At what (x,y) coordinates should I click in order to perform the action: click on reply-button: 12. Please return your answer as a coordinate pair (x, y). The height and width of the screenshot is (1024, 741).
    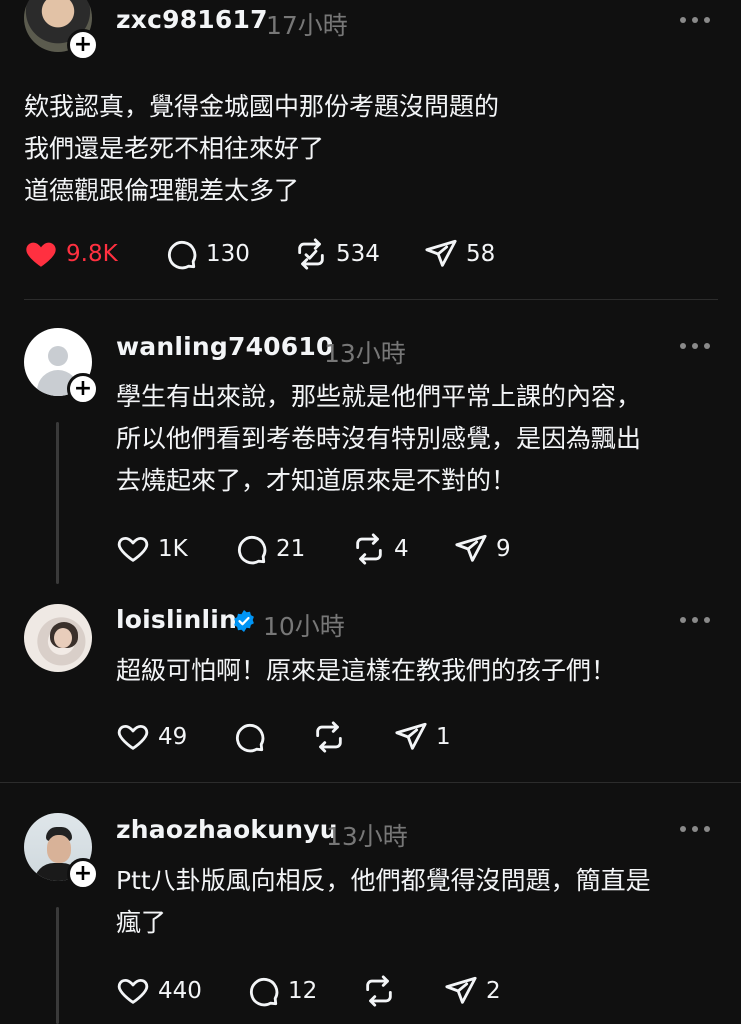
    Looking at the image, I should click on (281, 991).